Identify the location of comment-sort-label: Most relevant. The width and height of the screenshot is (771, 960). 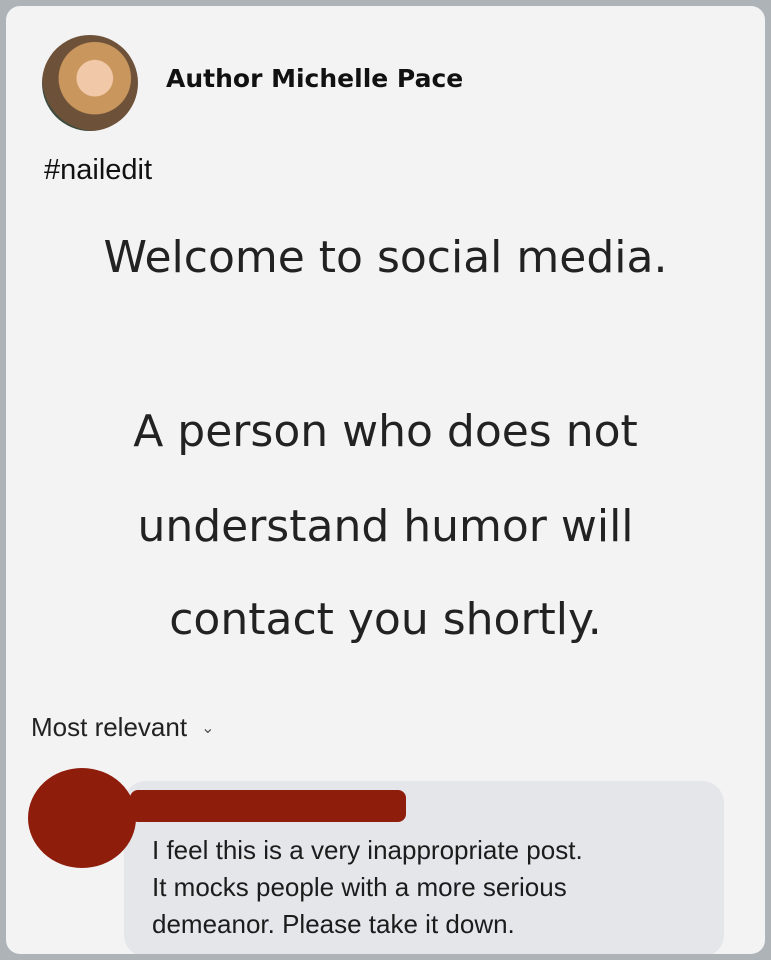
(109, 727).